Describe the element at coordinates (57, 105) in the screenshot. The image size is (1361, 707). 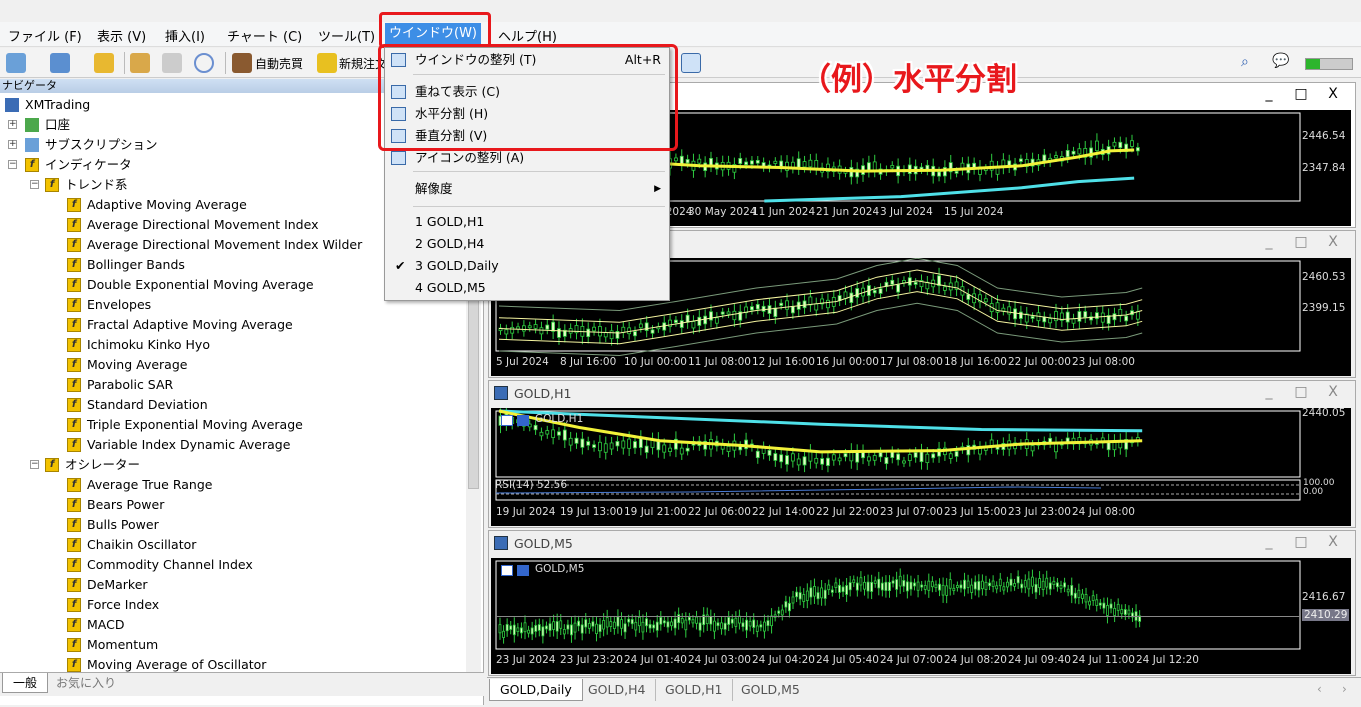
I see `navigator-item: XMTrading` at that location.